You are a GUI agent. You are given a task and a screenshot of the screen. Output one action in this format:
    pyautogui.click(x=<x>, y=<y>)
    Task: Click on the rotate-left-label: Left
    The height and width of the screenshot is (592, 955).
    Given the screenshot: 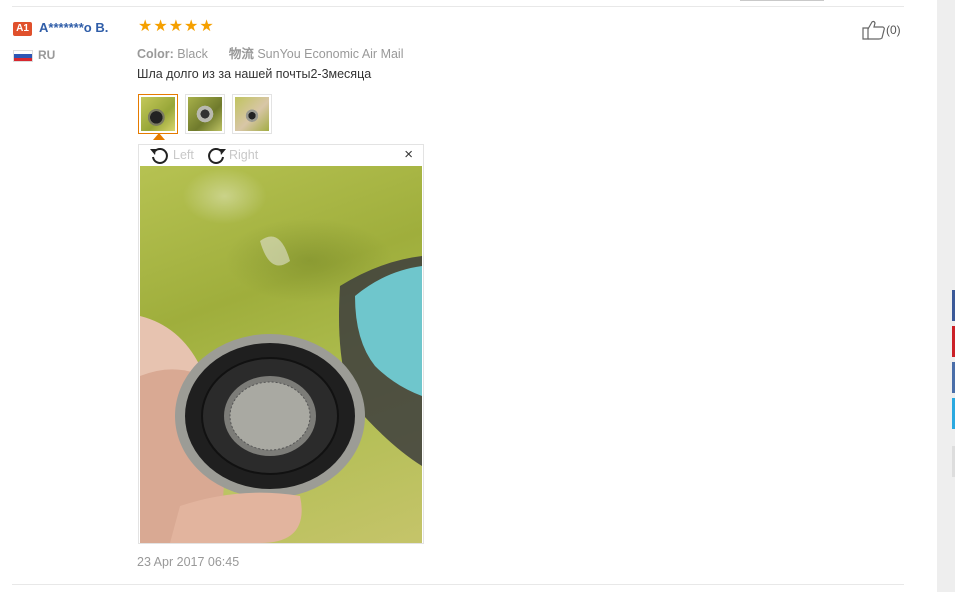 What is the action you would take?
    pyautogui.click(x=183, y=155)
    